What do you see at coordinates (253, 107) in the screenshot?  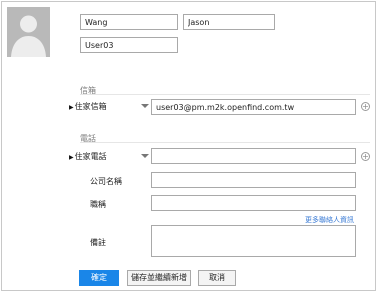 I see `email-input` at bounding box center [253, 107].